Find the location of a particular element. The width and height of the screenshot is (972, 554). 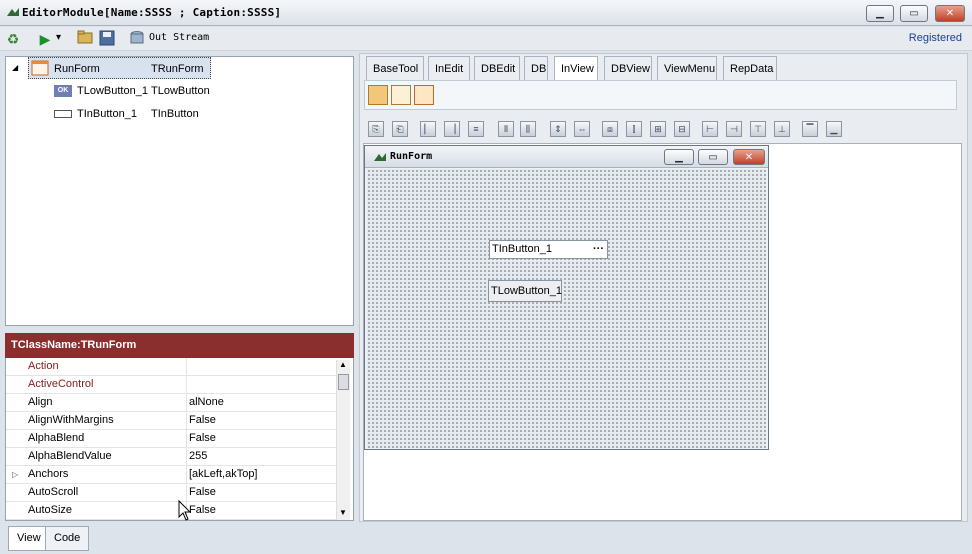

property-name: Action is located at coordinates (96, 367).